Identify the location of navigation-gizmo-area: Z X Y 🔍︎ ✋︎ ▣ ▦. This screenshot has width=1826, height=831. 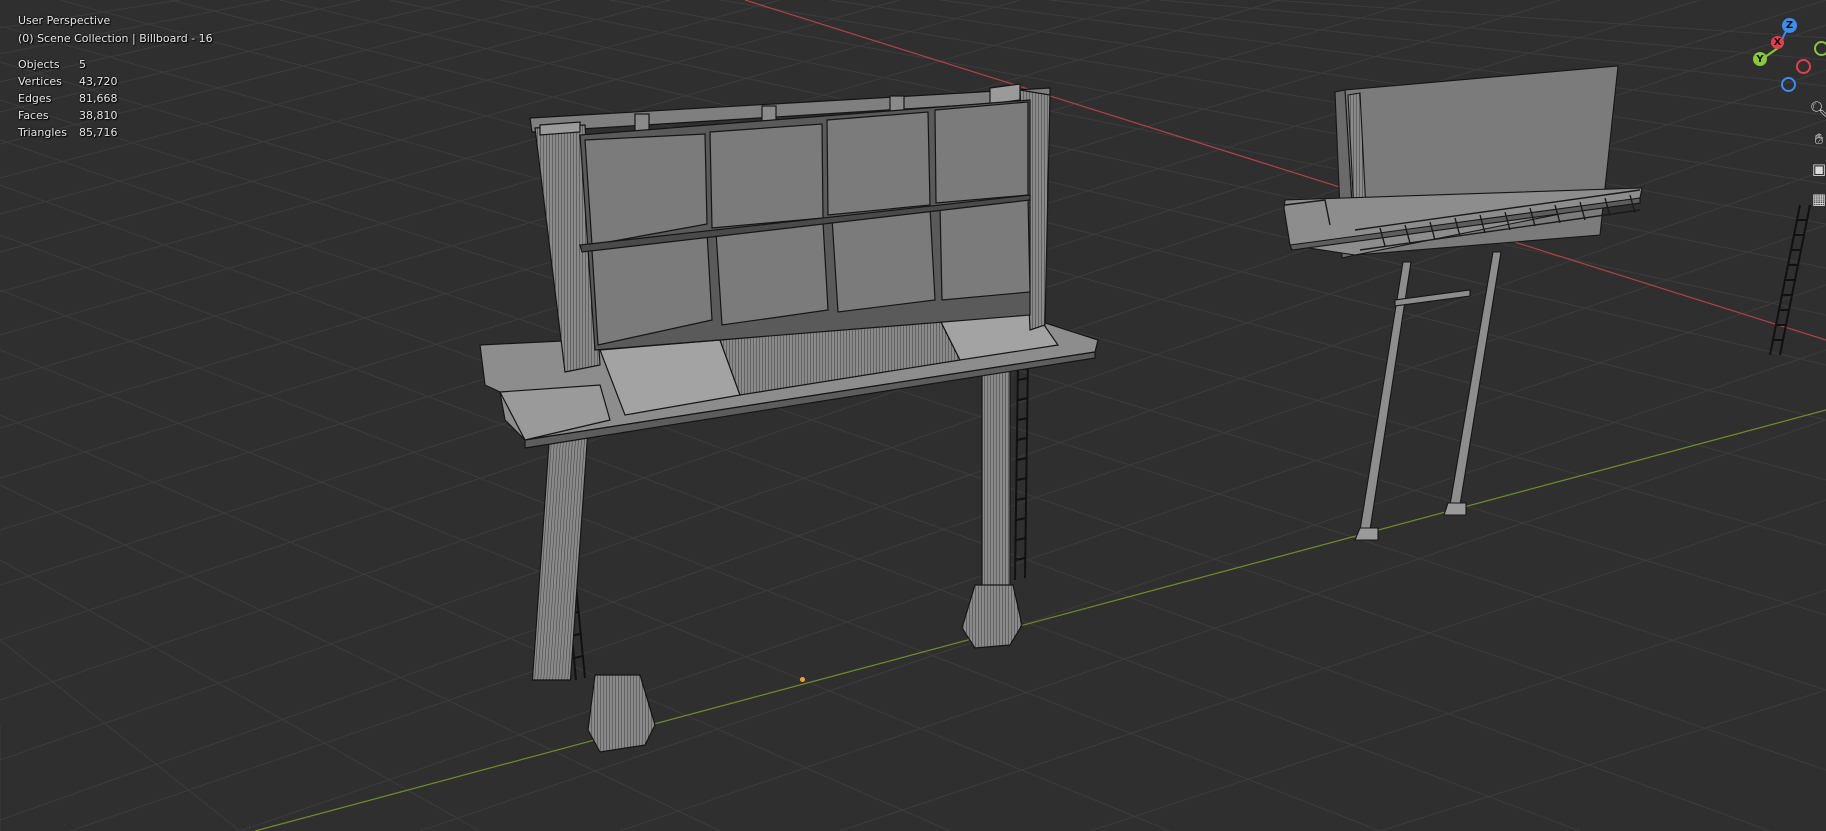
(1781, 110).